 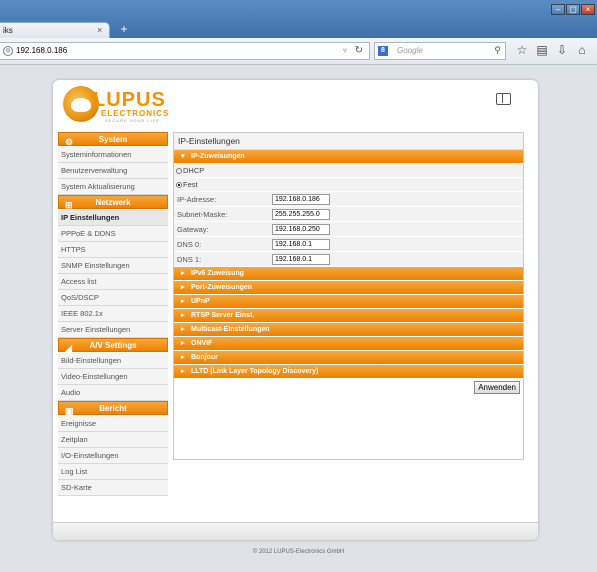 I want to click on sidebar-item-log-list: Log List, so click(x=113, y=472).